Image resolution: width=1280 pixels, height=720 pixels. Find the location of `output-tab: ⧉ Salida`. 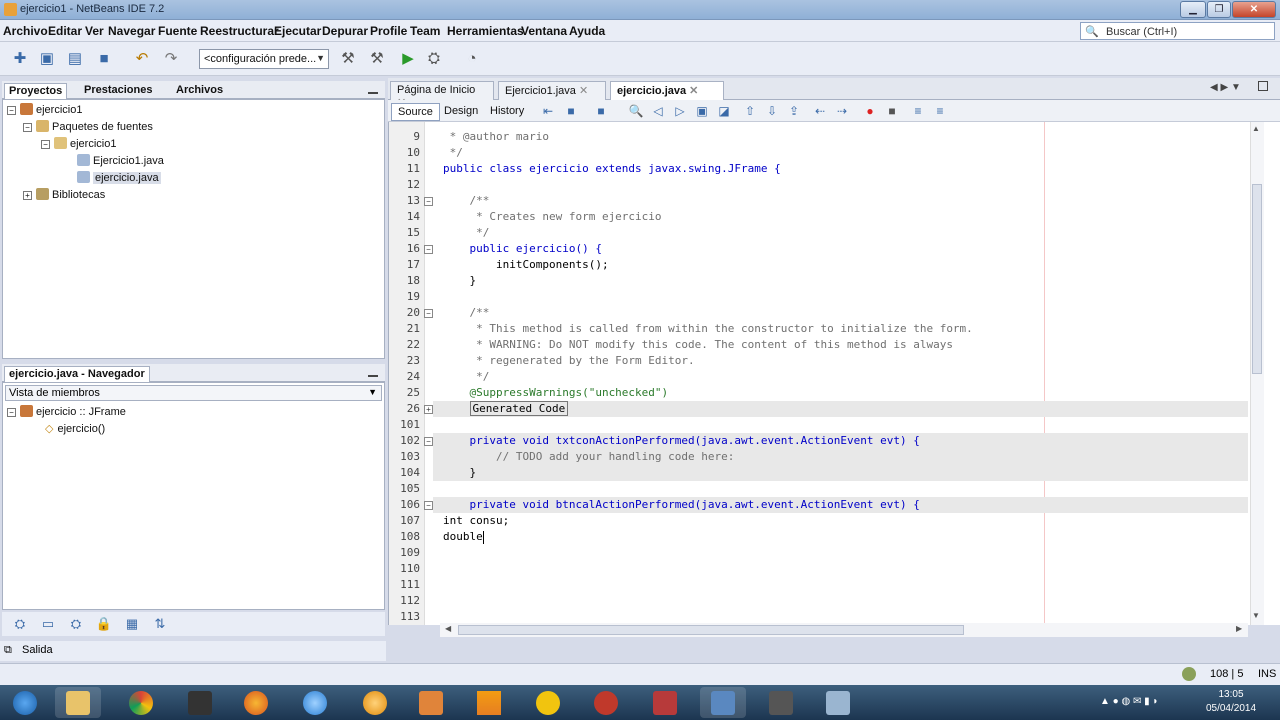

output-tab: ⧉ Salida is located at coordinates (193, 651).